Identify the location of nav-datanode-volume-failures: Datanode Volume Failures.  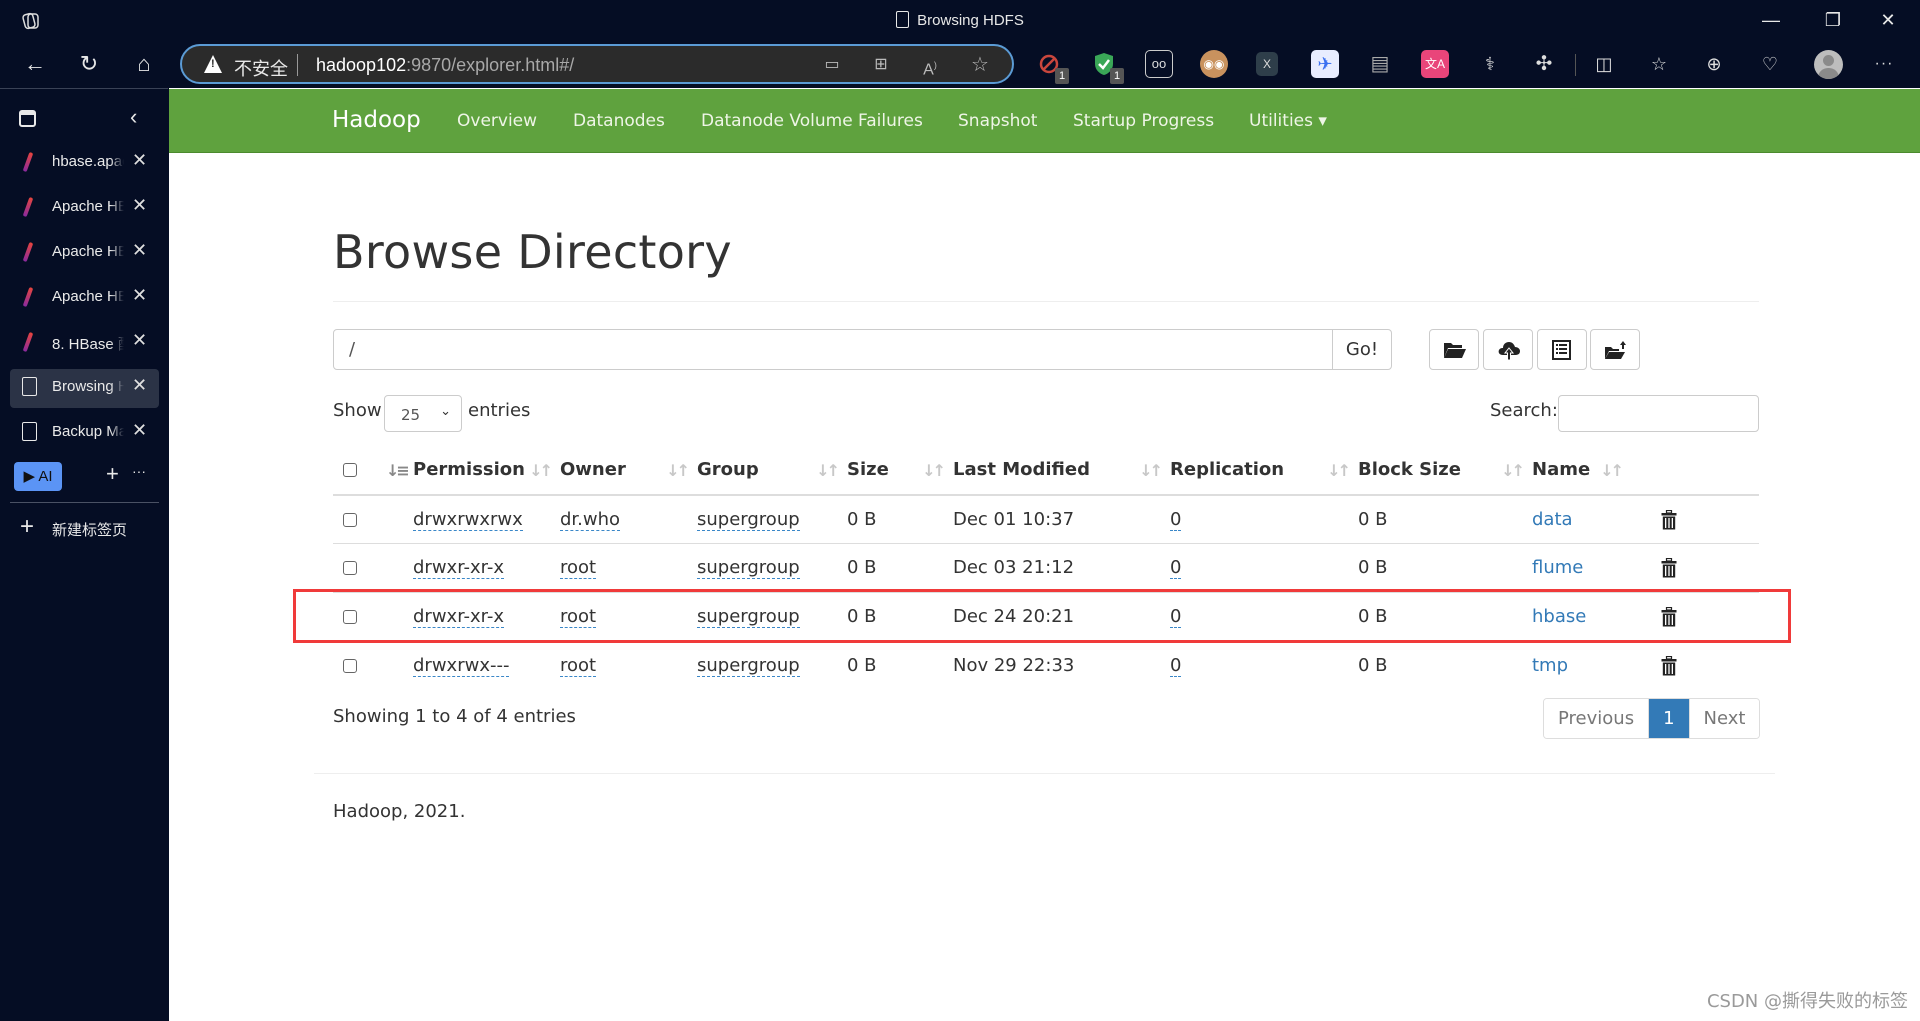
(812, 121).